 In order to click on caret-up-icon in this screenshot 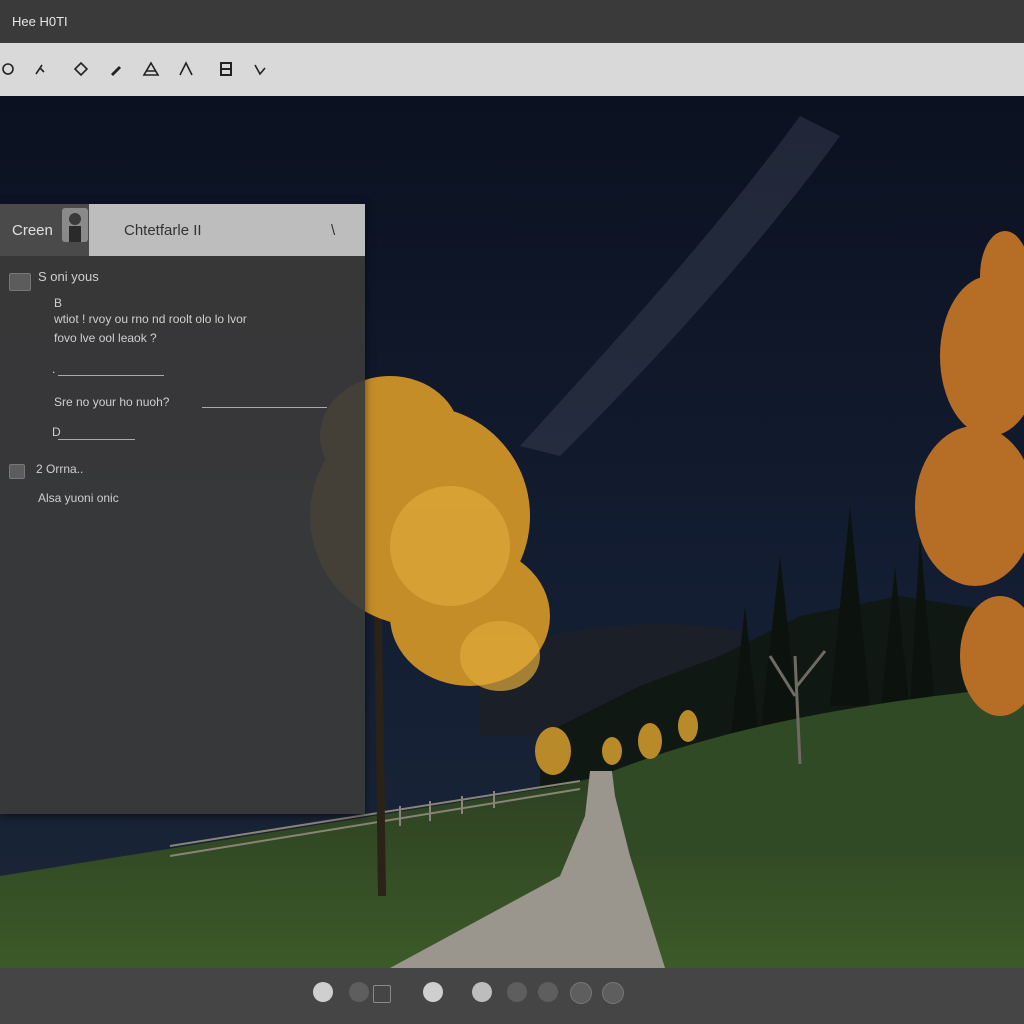, I will do `click(186, 69)`.